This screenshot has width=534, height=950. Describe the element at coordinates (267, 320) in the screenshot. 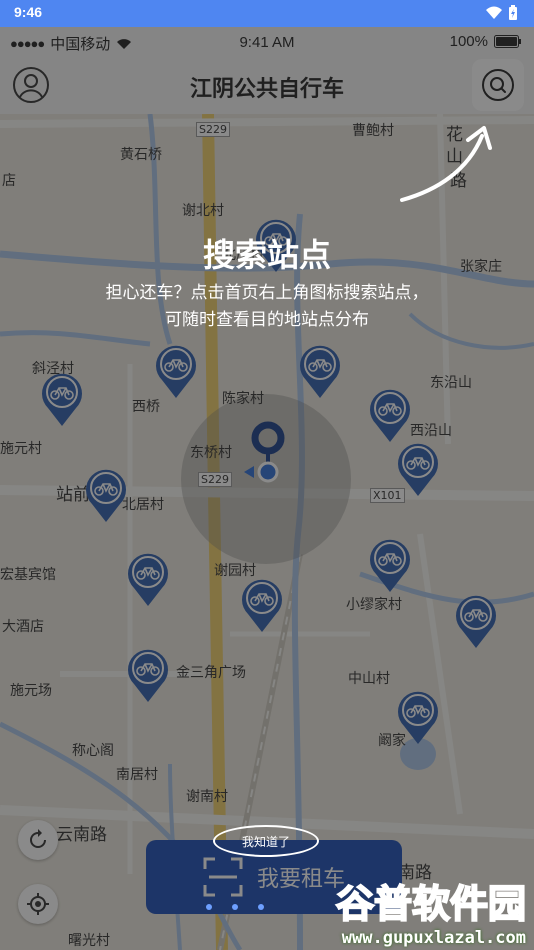

I see `guide-line-2: 可随时查看目的地站点分布` at that location.